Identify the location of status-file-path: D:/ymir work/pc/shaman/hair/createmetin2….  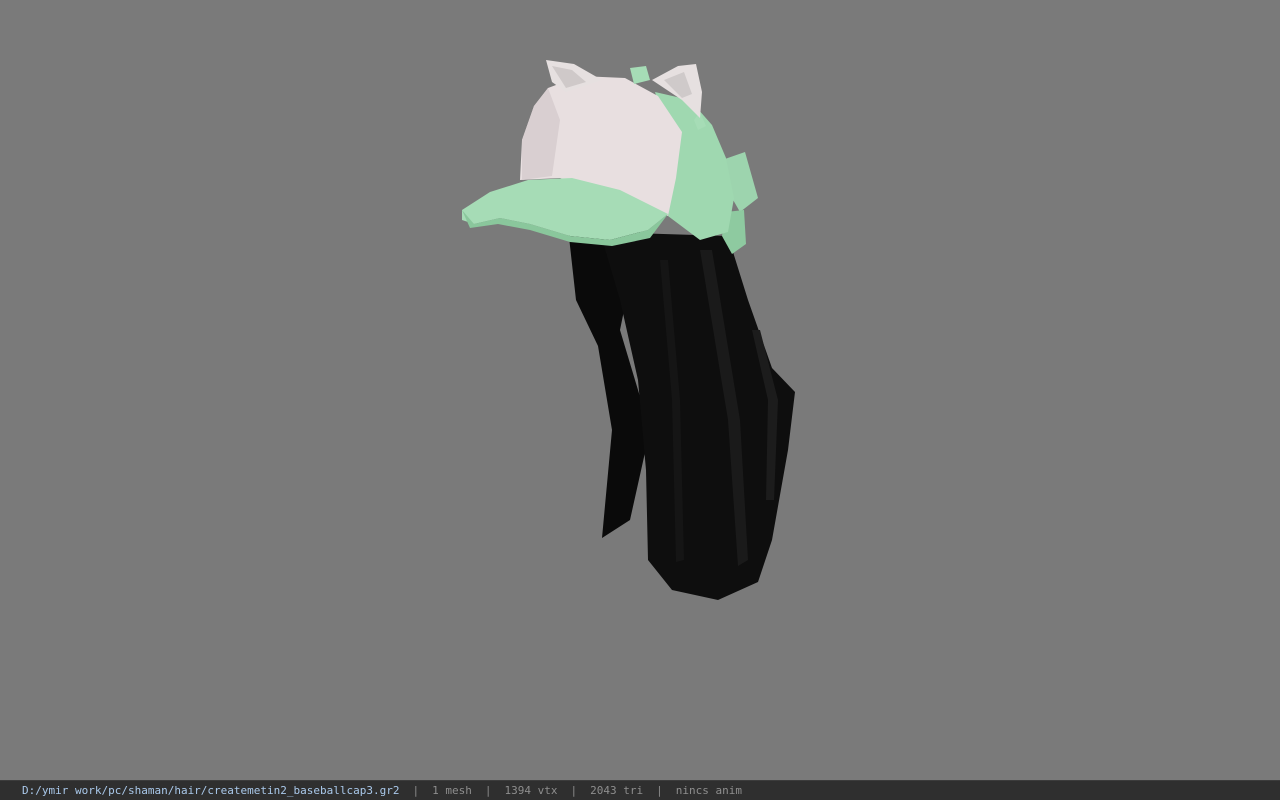
(211, 790).